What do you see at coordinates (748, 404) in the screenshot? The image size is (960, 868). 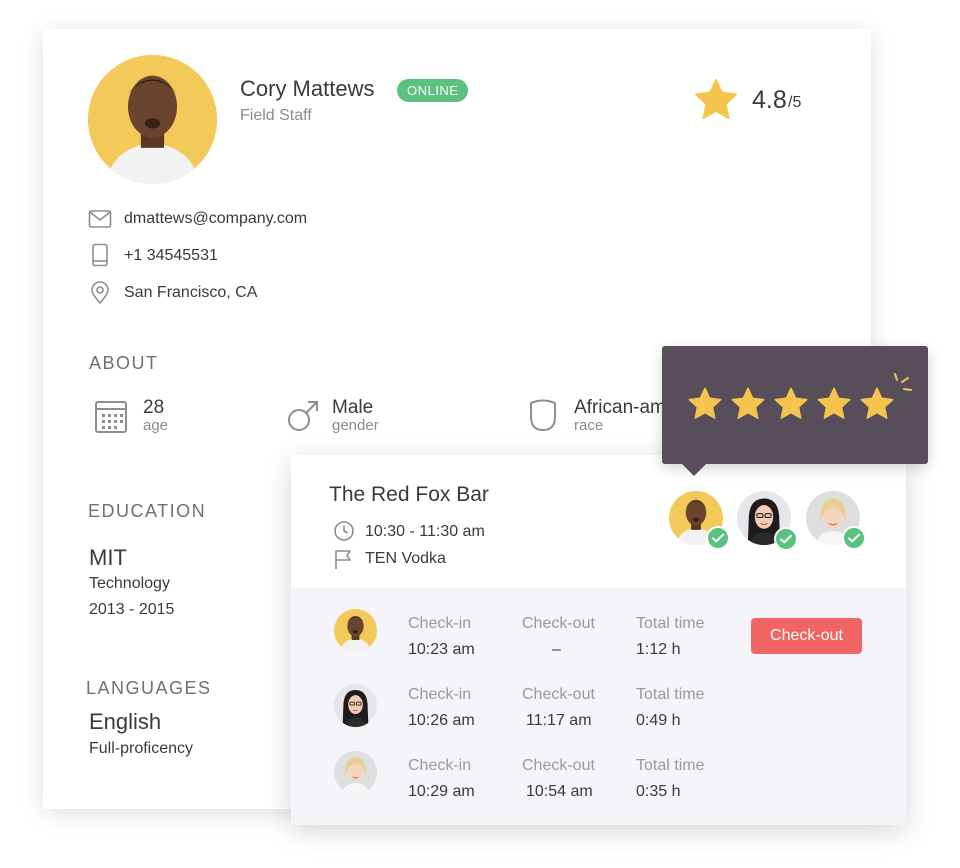 I see `rating-star-2-icon` at bounding box center [748, 404].